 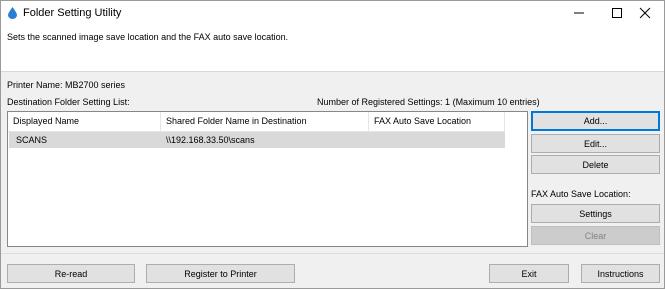 What do you see at coordinates (12, 13) in the screenshot?
I see `app-water-drop-icon` at bounding box center [12, 13].